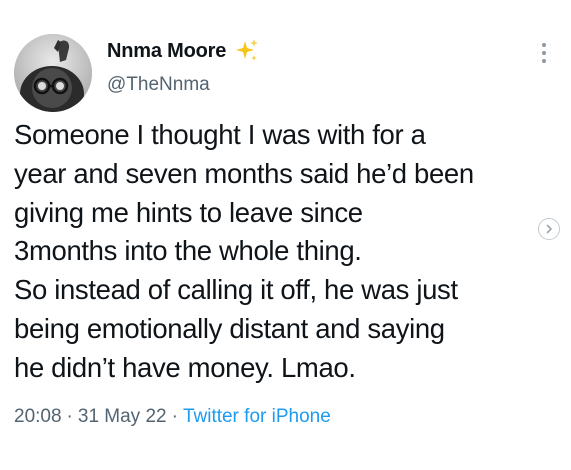  I want to click on more-options-button, so click(544, 53).